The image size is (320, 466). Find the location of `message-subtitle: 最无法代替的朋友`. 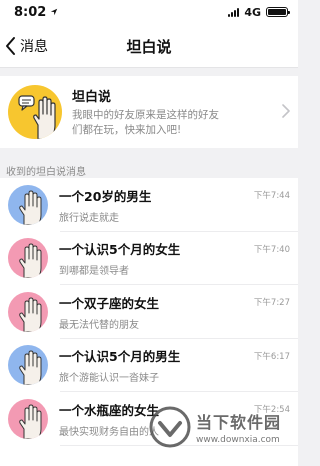

message-subtitle: 最无法代替的朋友 is located at coordinates (99, 325).